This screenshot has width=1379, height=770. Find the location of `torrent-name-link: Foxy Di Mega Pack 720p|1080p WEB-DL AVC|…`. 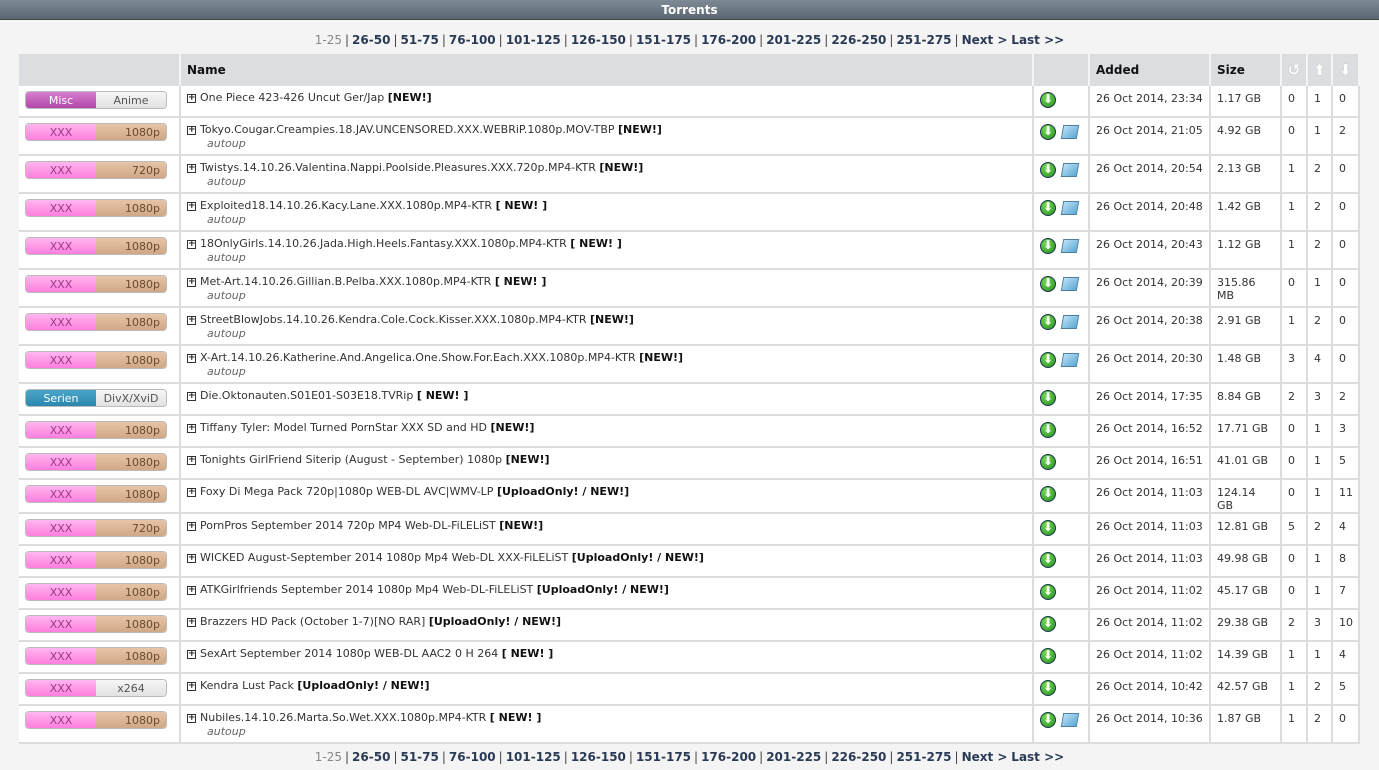

torrent-name-link: Foxy Di Mega Pack 720p|1080p WEB-DL AVC|… is located at coordinates (346, 491).